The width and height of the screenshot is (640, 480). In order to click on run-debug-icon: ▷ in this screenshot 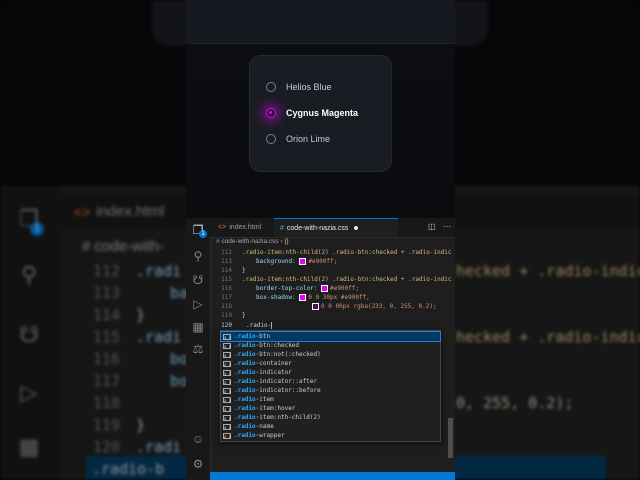, I will do `click(198, 304)`.